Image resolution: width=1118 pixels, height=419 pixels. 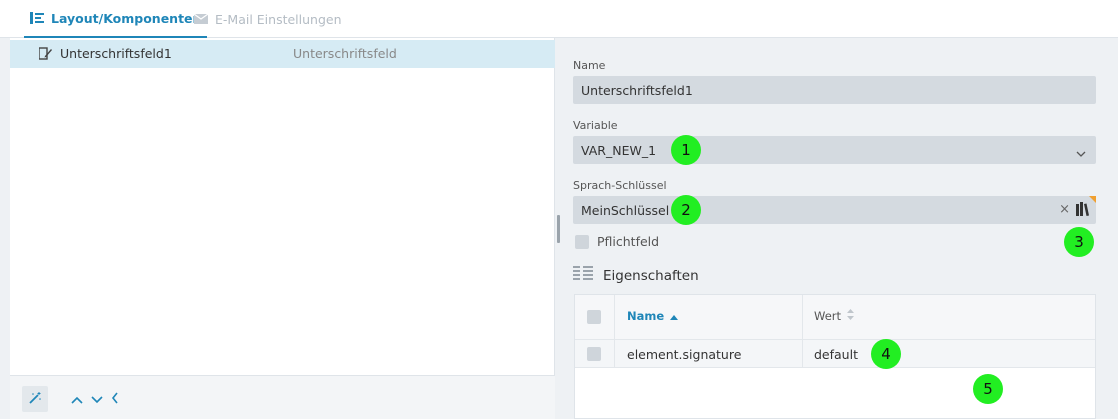 What do you see at coordinates (834, 90) in the screenshot?
I see `name-field: Unterschriftsfeld1` at bounding box center [834, 90].